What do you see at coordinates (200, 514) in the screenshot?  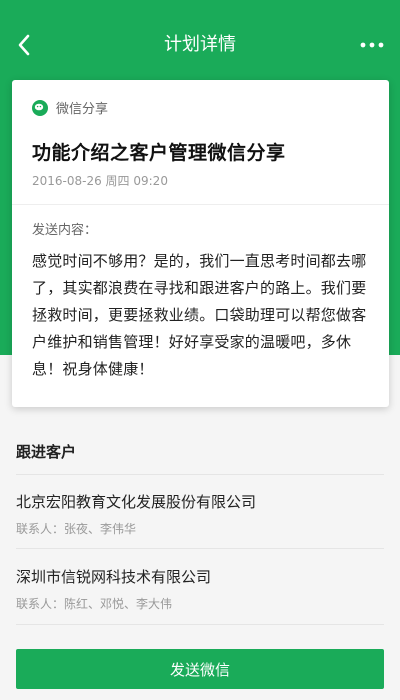 I see `client-item: 北京宏阳教育文化发展股份有限公司 联系人：张夜、李伟华` at bounding box center [200, 514].